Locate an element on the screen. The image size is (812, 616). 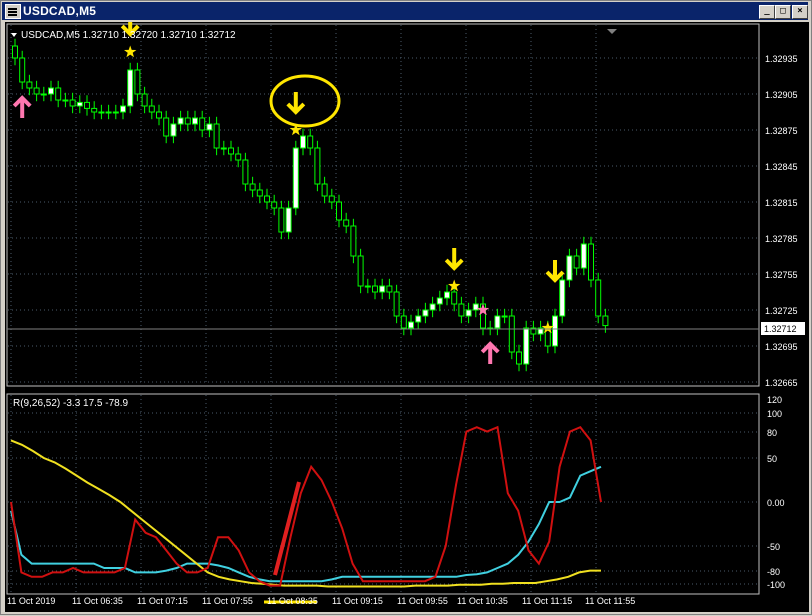
indicator-axis-label: 120 is located at coordinates (774, 400).